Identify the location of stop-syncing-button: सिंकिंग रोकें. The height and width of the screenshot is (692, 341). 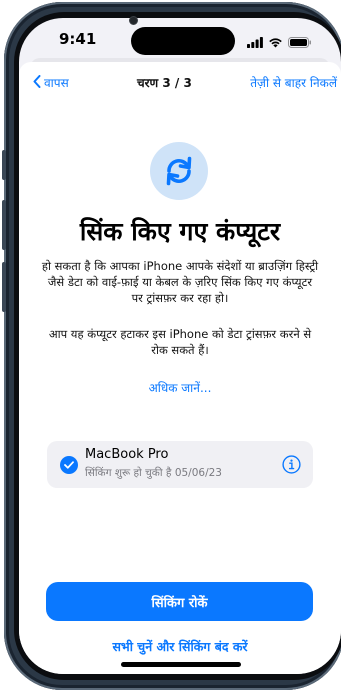
(179, 601).